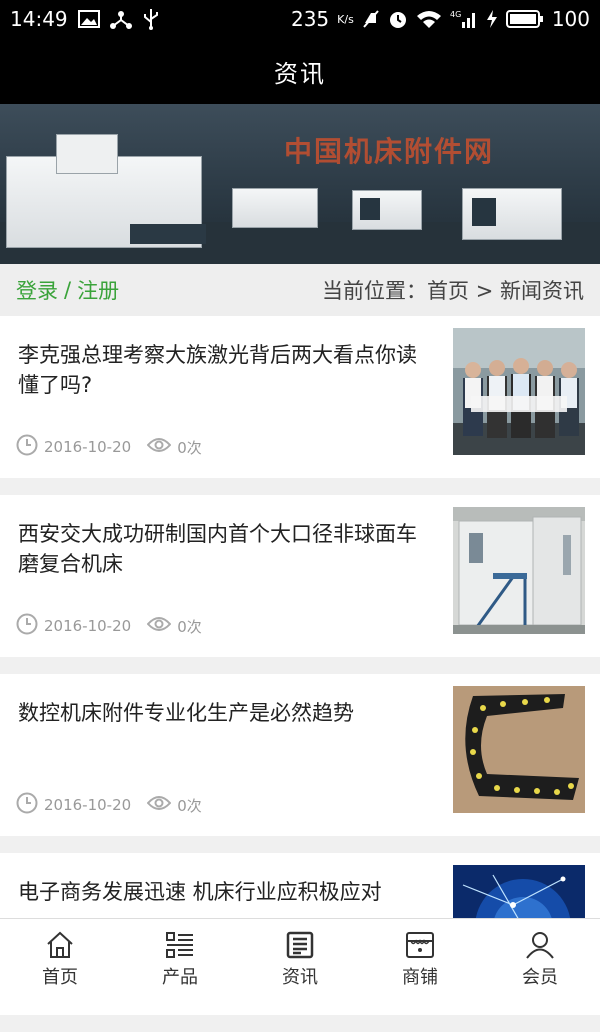 This screenshot has height=1032, width=600. Describe the element at coordinates (39, 19) in the screenshot. I see `status-time: 14:49` at that location.